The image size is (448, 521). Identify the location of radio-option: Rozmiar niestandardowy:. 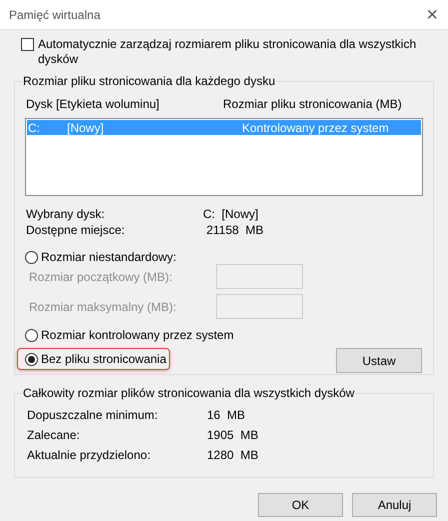
(98, 257).